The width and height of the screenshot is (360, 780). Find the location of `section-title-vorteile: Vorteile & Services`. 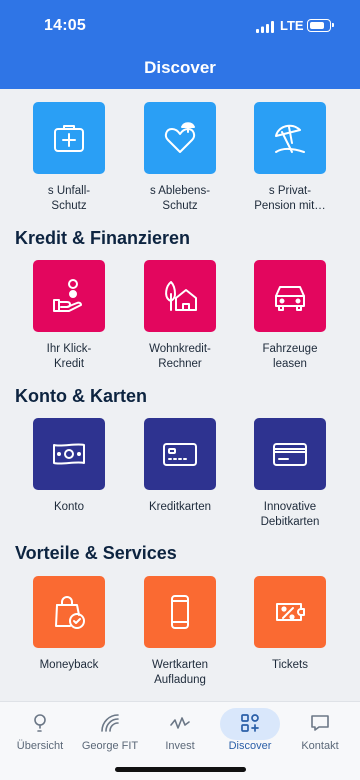

section-title-vorteile: Vorteile & Services is located at coordinates (96, 553).